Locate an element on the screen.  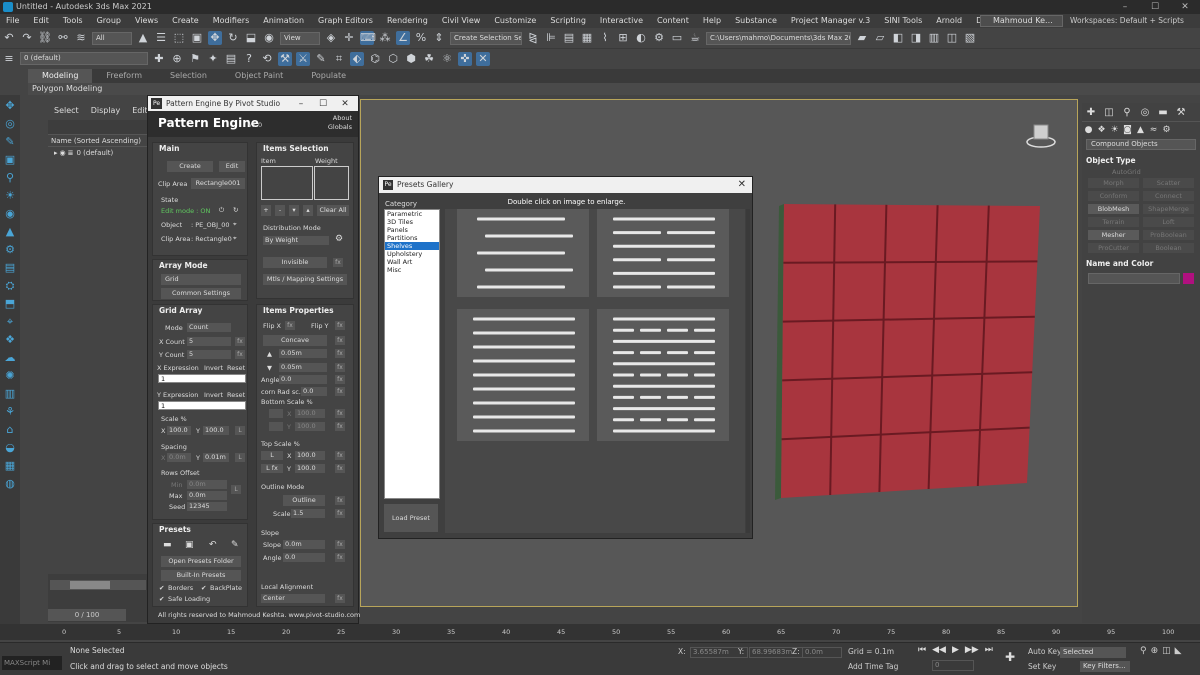
select-by-name-icon: ☰ is located at coordinates (161, 38).